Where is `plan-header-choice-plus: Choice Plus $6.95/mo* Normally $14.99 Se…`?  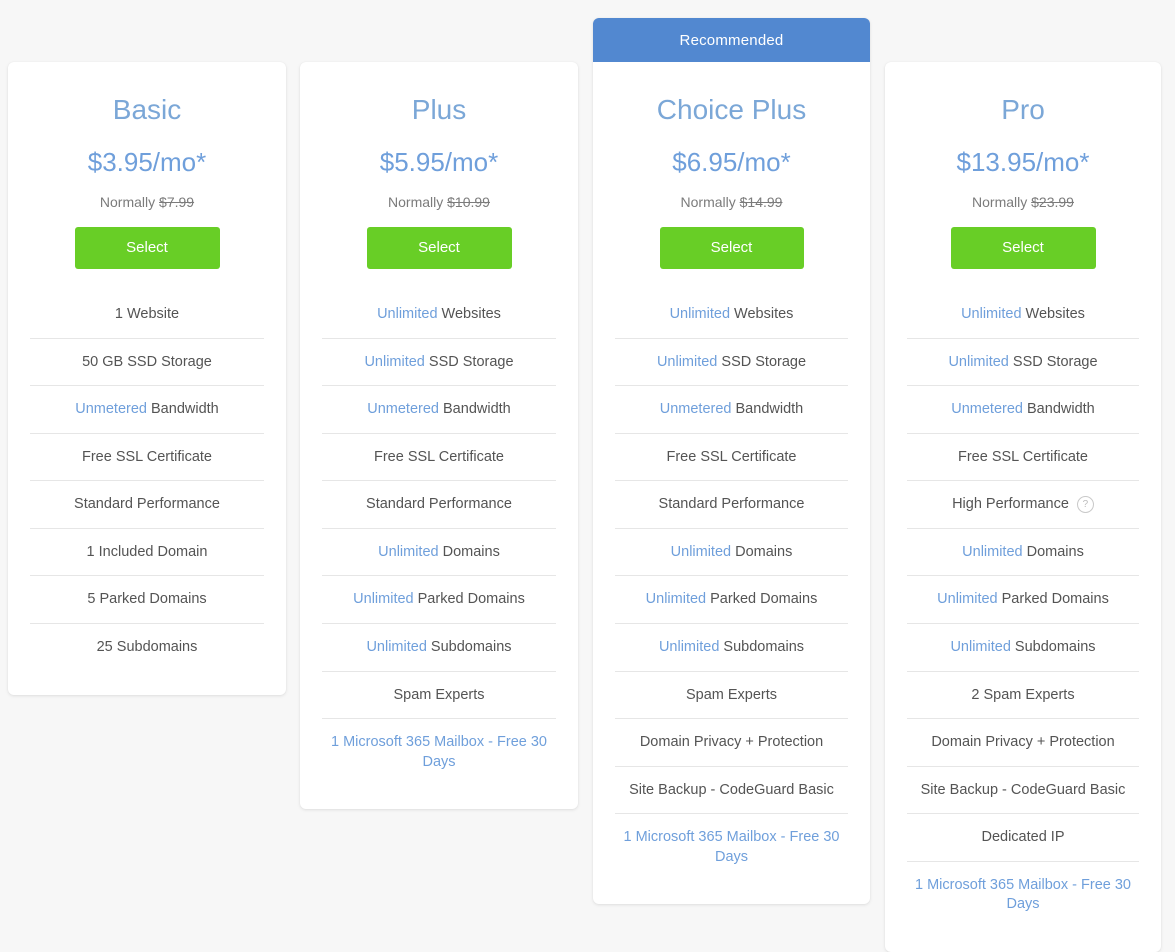 plan-header-choice-plus: Choice Plus $6.95/mo* Normally $14.99 Se… is located at coordinates (731, 165).